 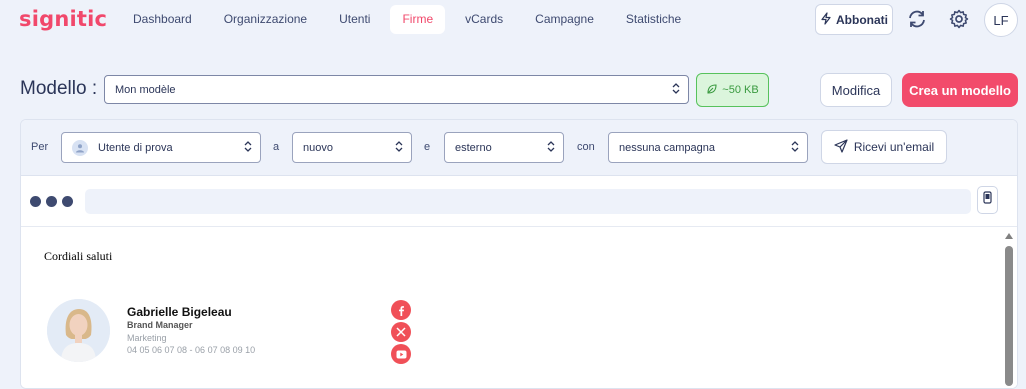 What do you see at coordinates (135, 147) in the screenshot?
I see `user-select-value: Utente di prova` at bounding box center [135, 147].